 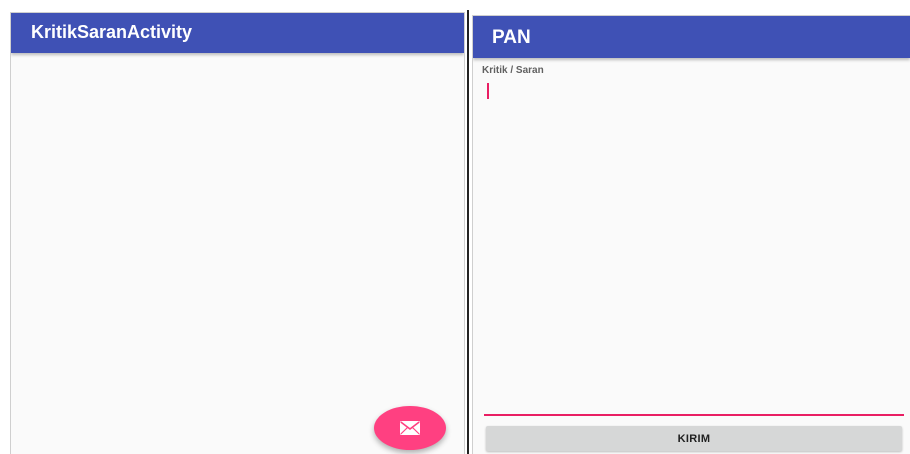 I want to click on envelope-icon, so click(x=410, y=428).